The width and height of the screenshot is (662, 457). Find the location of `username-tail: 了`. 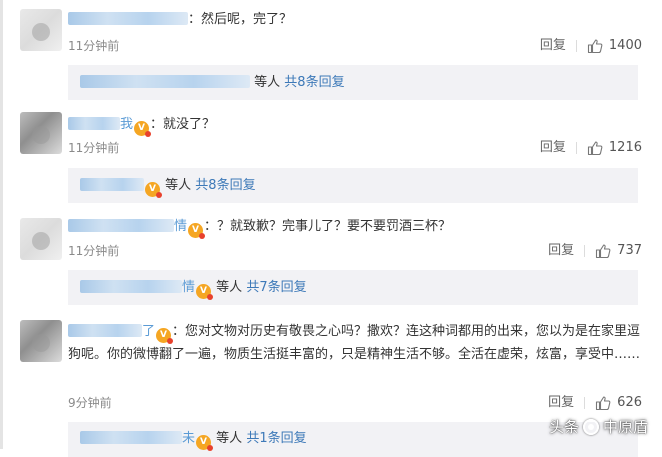

username-tail: 了 is located at coordinates (148, 331).